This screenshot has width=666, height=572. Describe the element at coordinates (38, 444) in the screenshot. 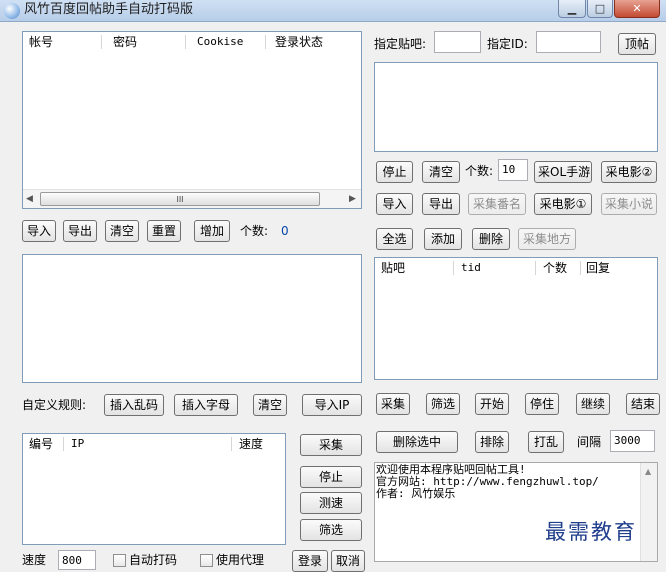

I see `column-header-number: 编号` at that location.